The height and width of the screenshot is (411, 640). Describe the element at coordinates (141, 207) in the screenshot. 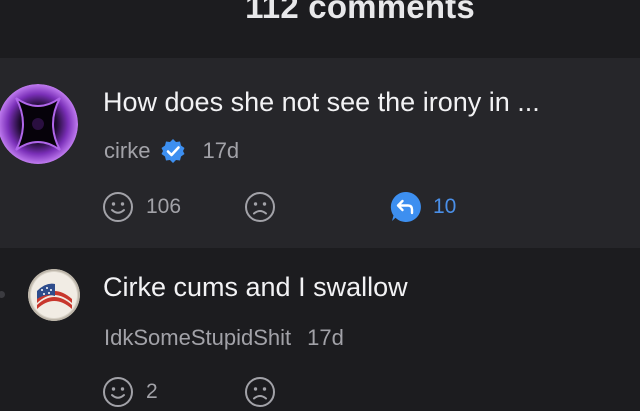

I see `like-button: 106` at that location.